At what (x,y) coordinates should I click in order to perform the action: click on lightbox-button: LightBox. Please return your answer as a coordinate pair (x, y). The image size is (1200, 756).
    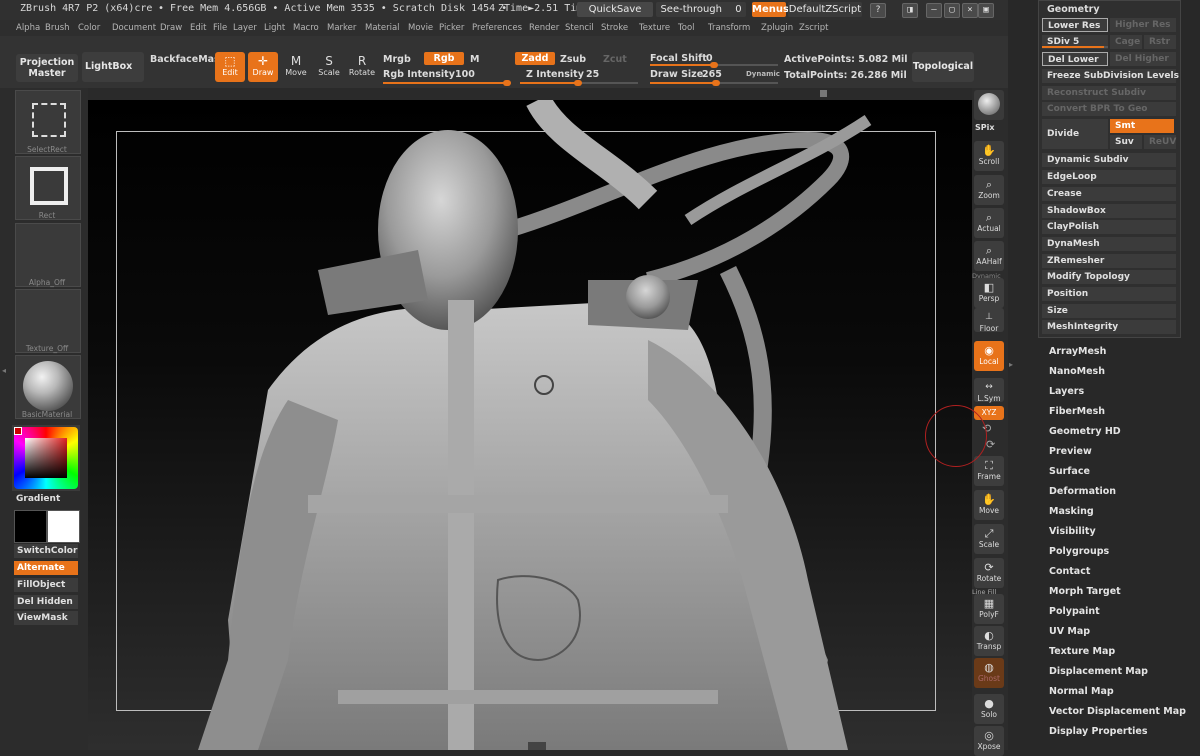
    Looking at the image, I should click on (113, 67).